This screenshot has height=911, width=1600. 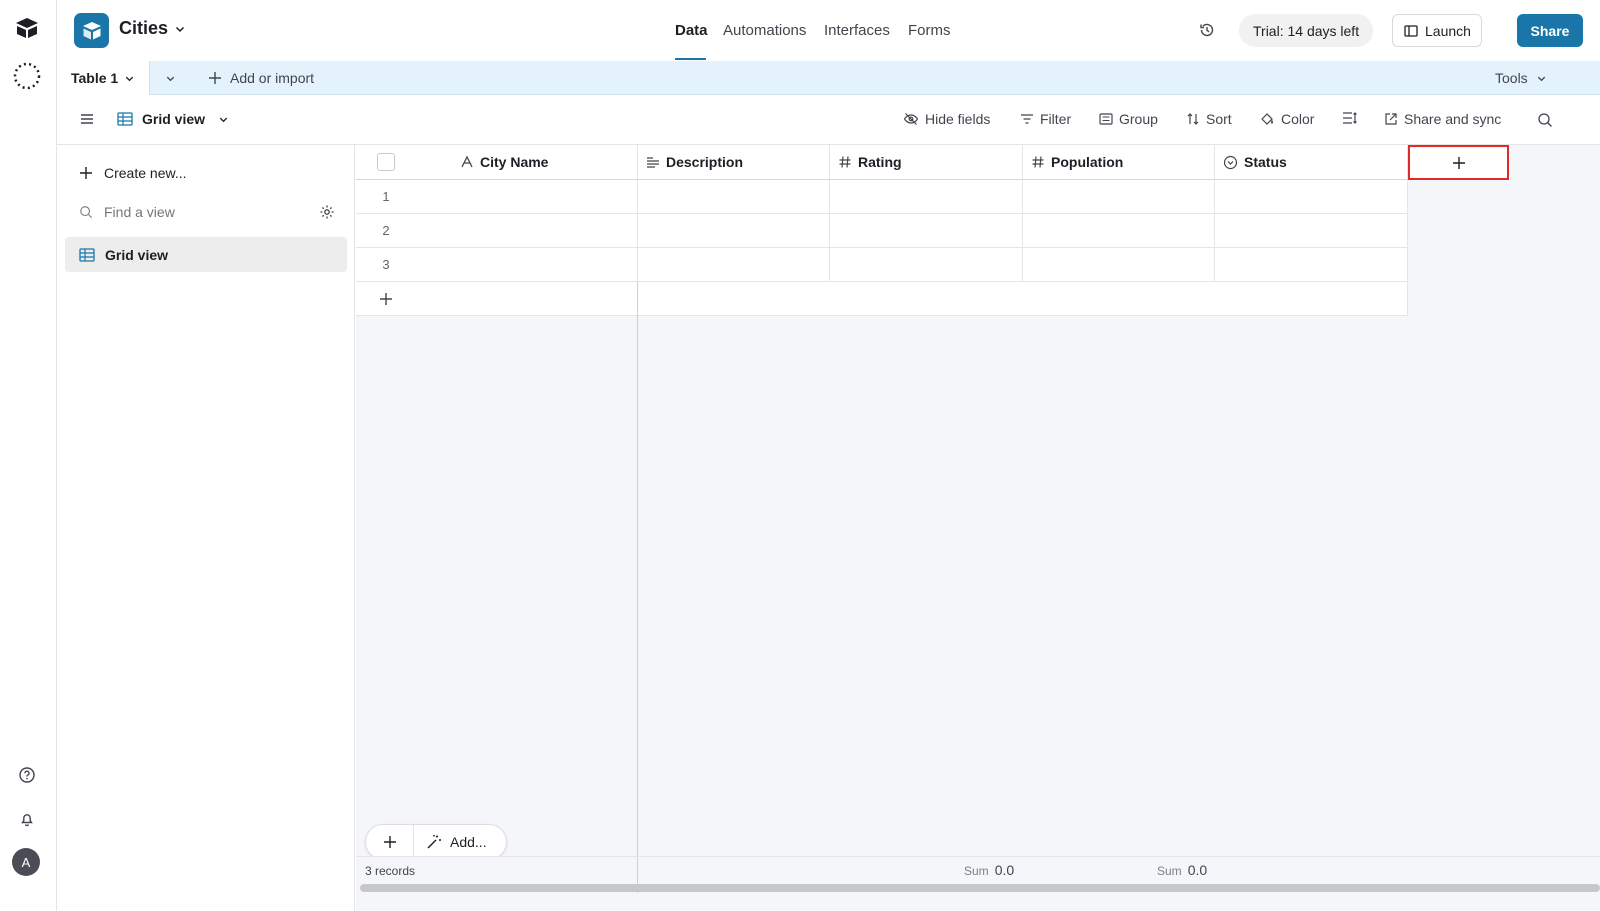 I want to click on trial-label: Trial: 14 days left, so click(x=1306, y=30).